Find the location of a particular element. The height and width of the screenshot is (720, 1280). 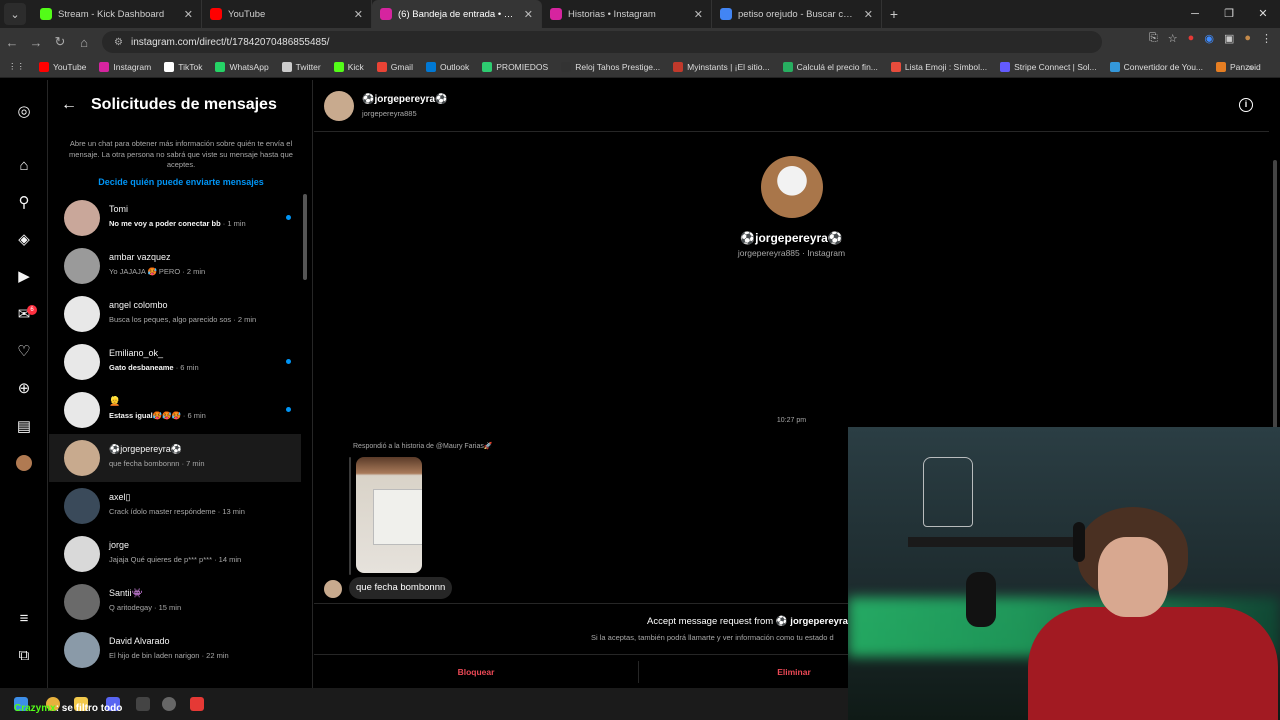

unread-dot is located at coordinates (288, 217).